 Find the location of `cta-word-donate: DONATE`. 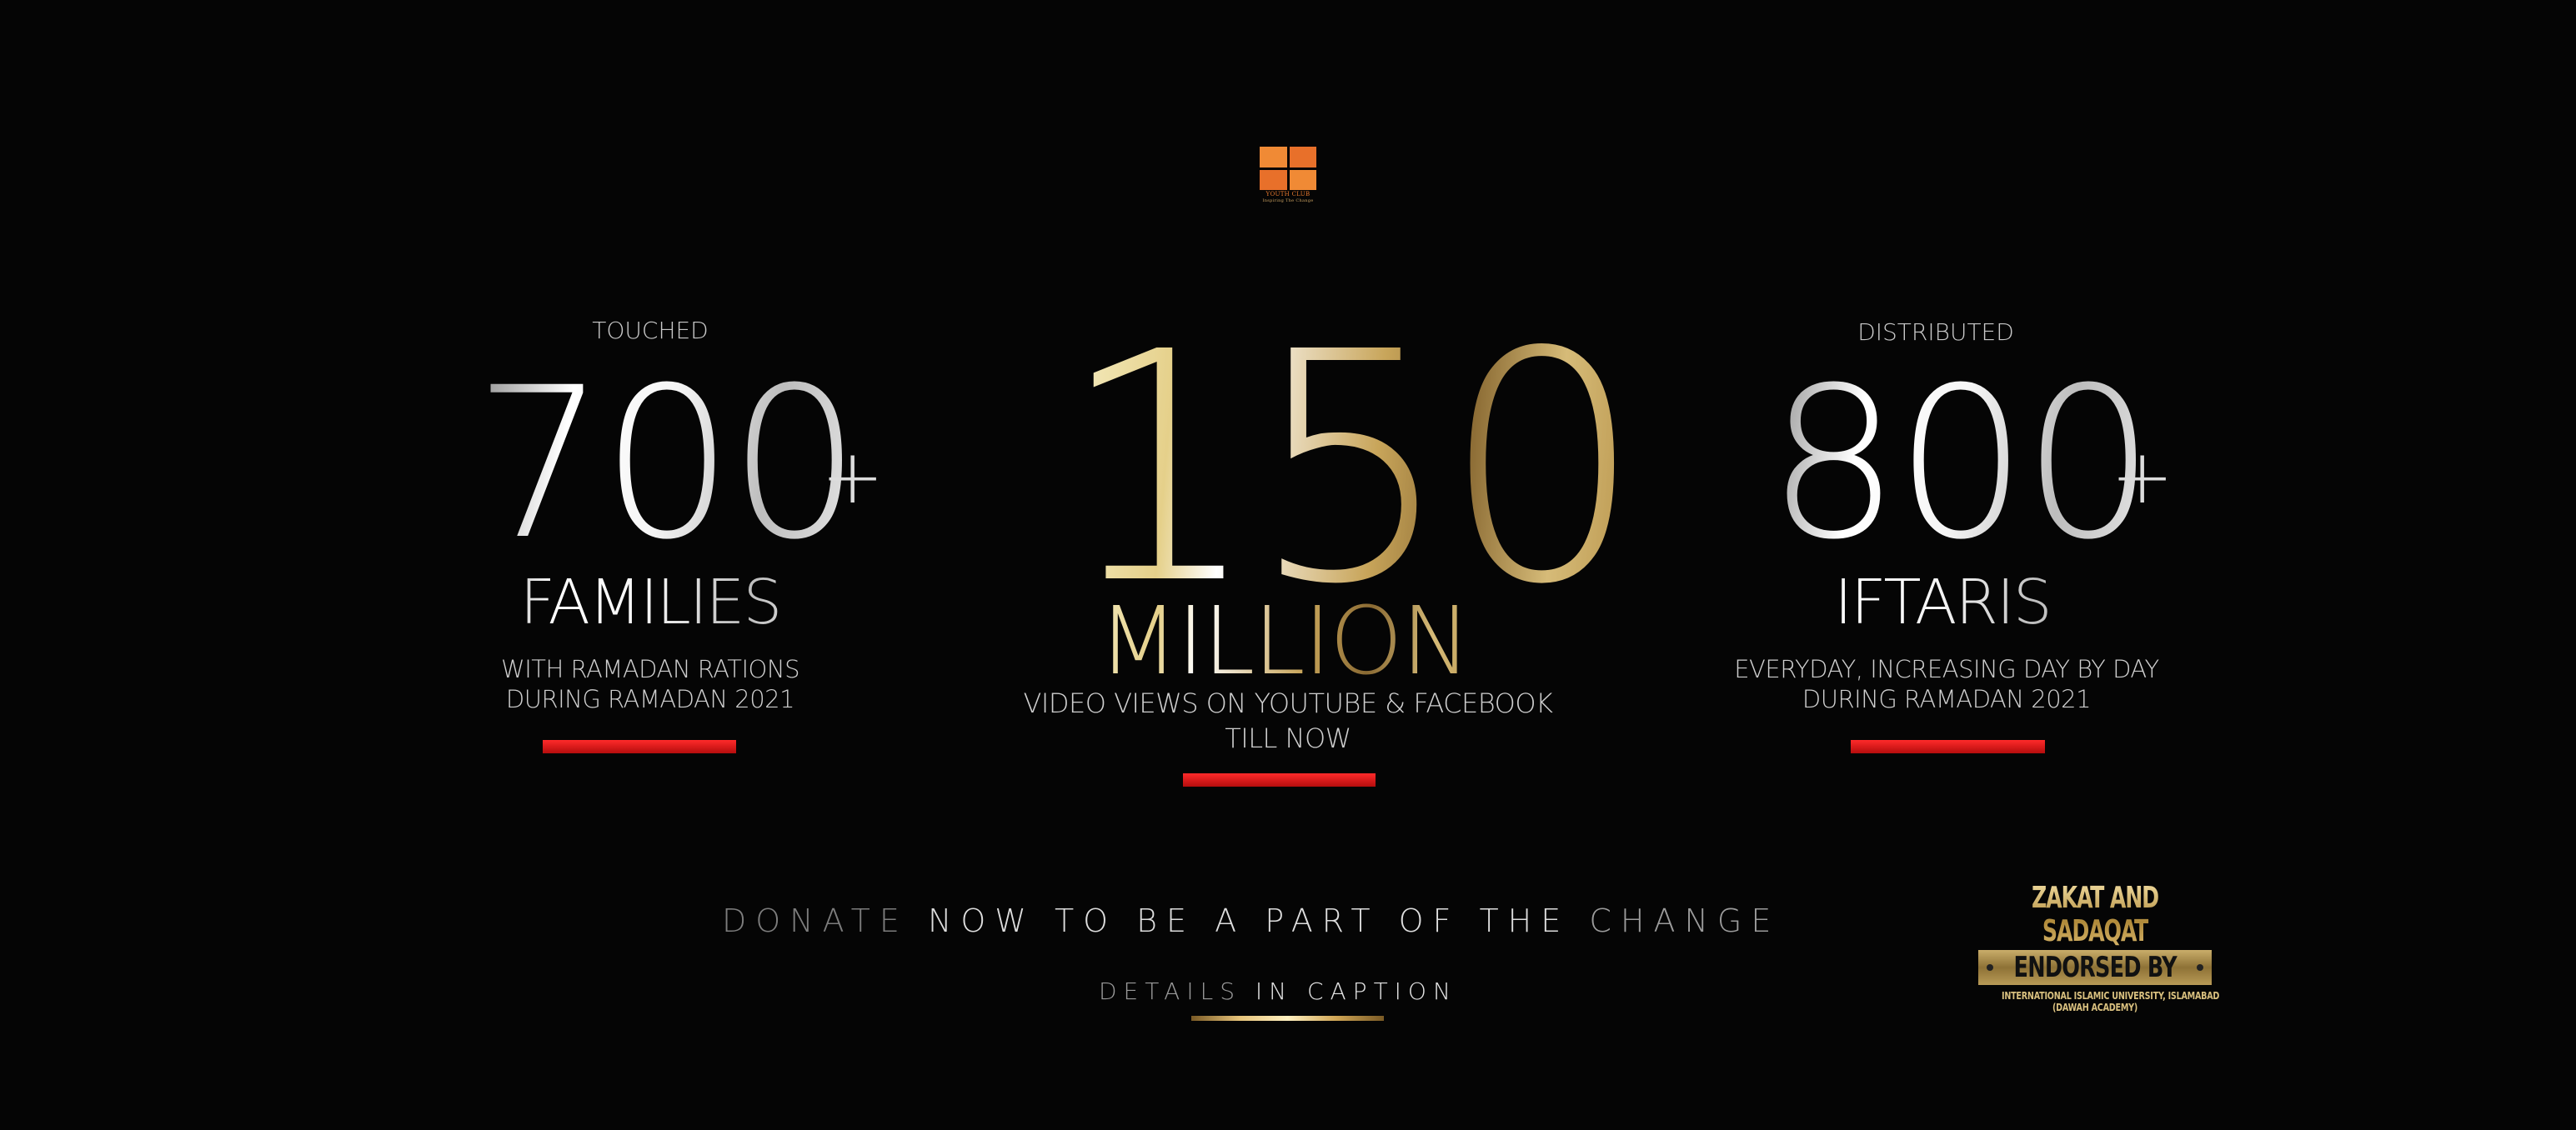

cta-word-donate: DONATE is located at coordinates (815, 920).